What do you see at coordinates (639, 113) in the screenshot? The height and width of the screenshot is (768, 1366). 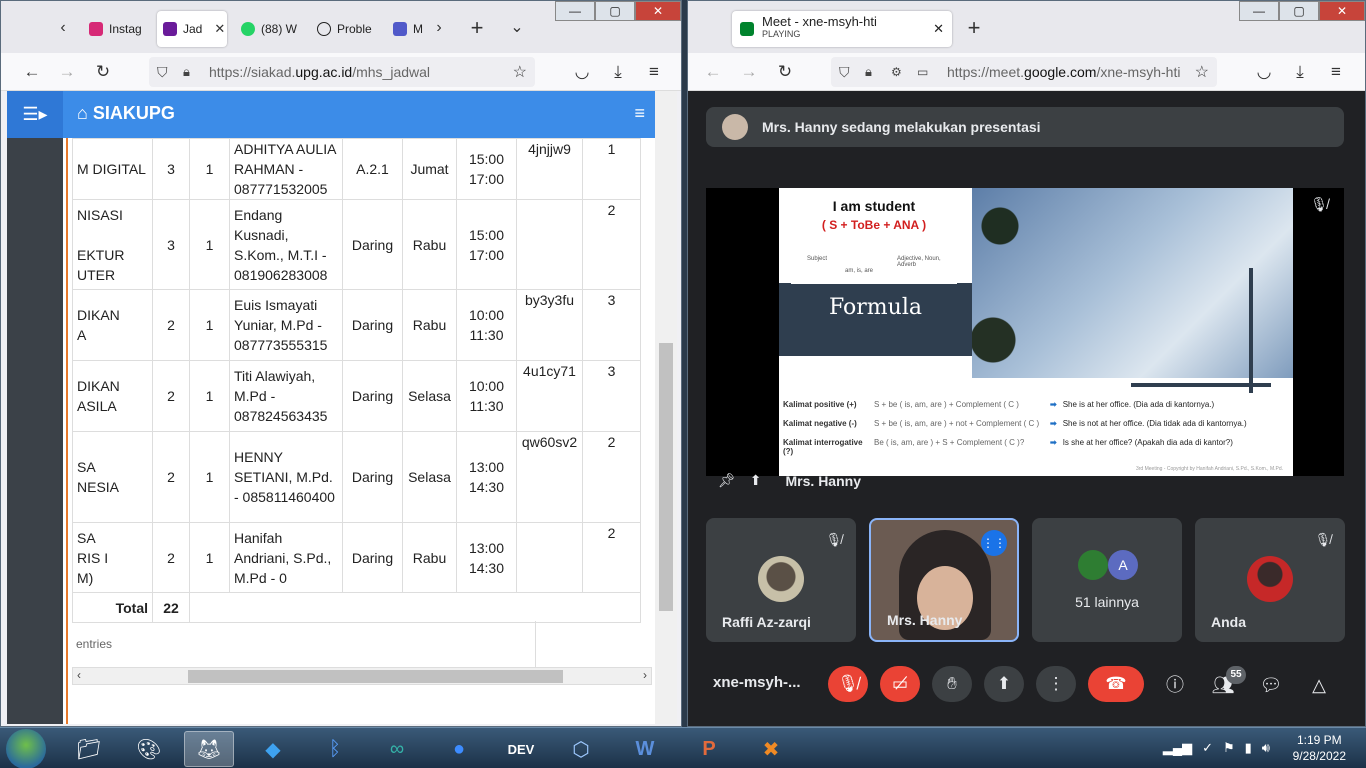 I see `hamburger-menu-icon: ≡` at bounding box center [639, 113].